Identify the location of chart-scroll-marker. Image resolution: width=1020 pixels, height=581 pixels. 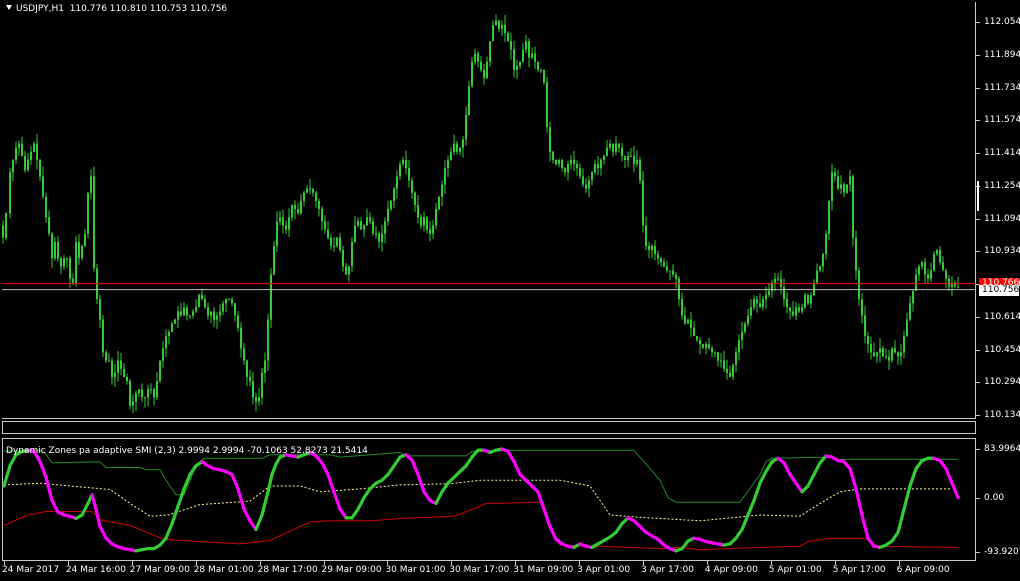
(978, 196).